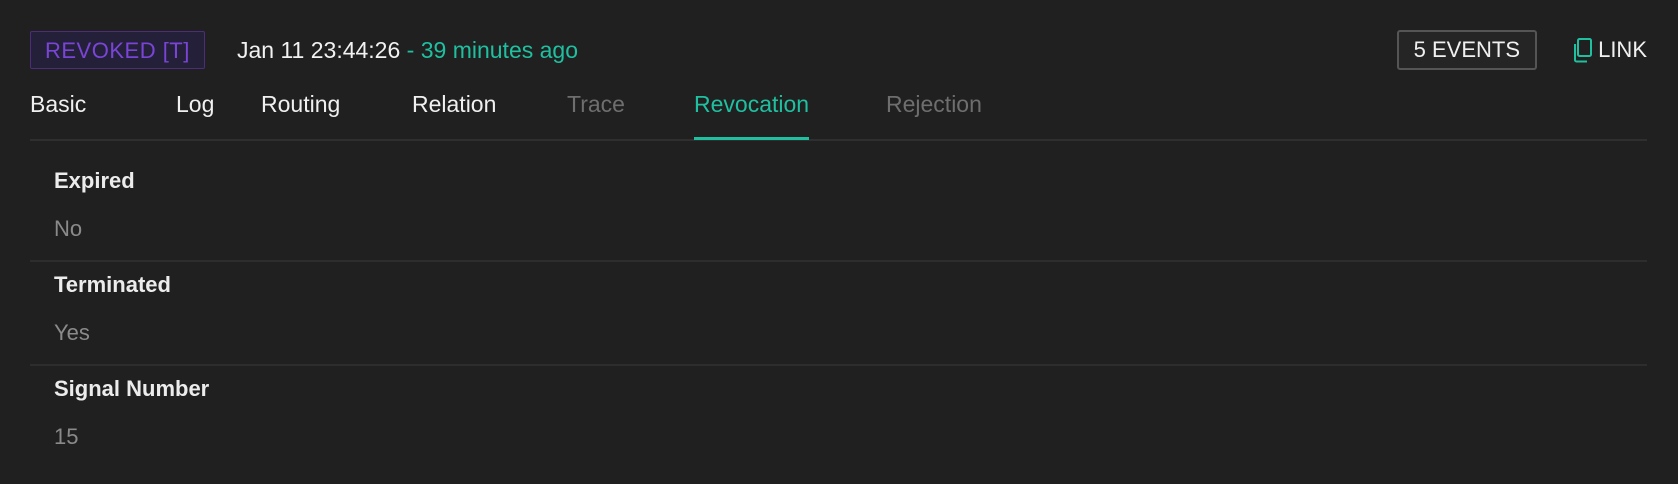 This screenshot has height=484, width=1678. Describe the element at coordinates (300, 104) in the screenshot. I see `tab-routing: Routing` at that location.